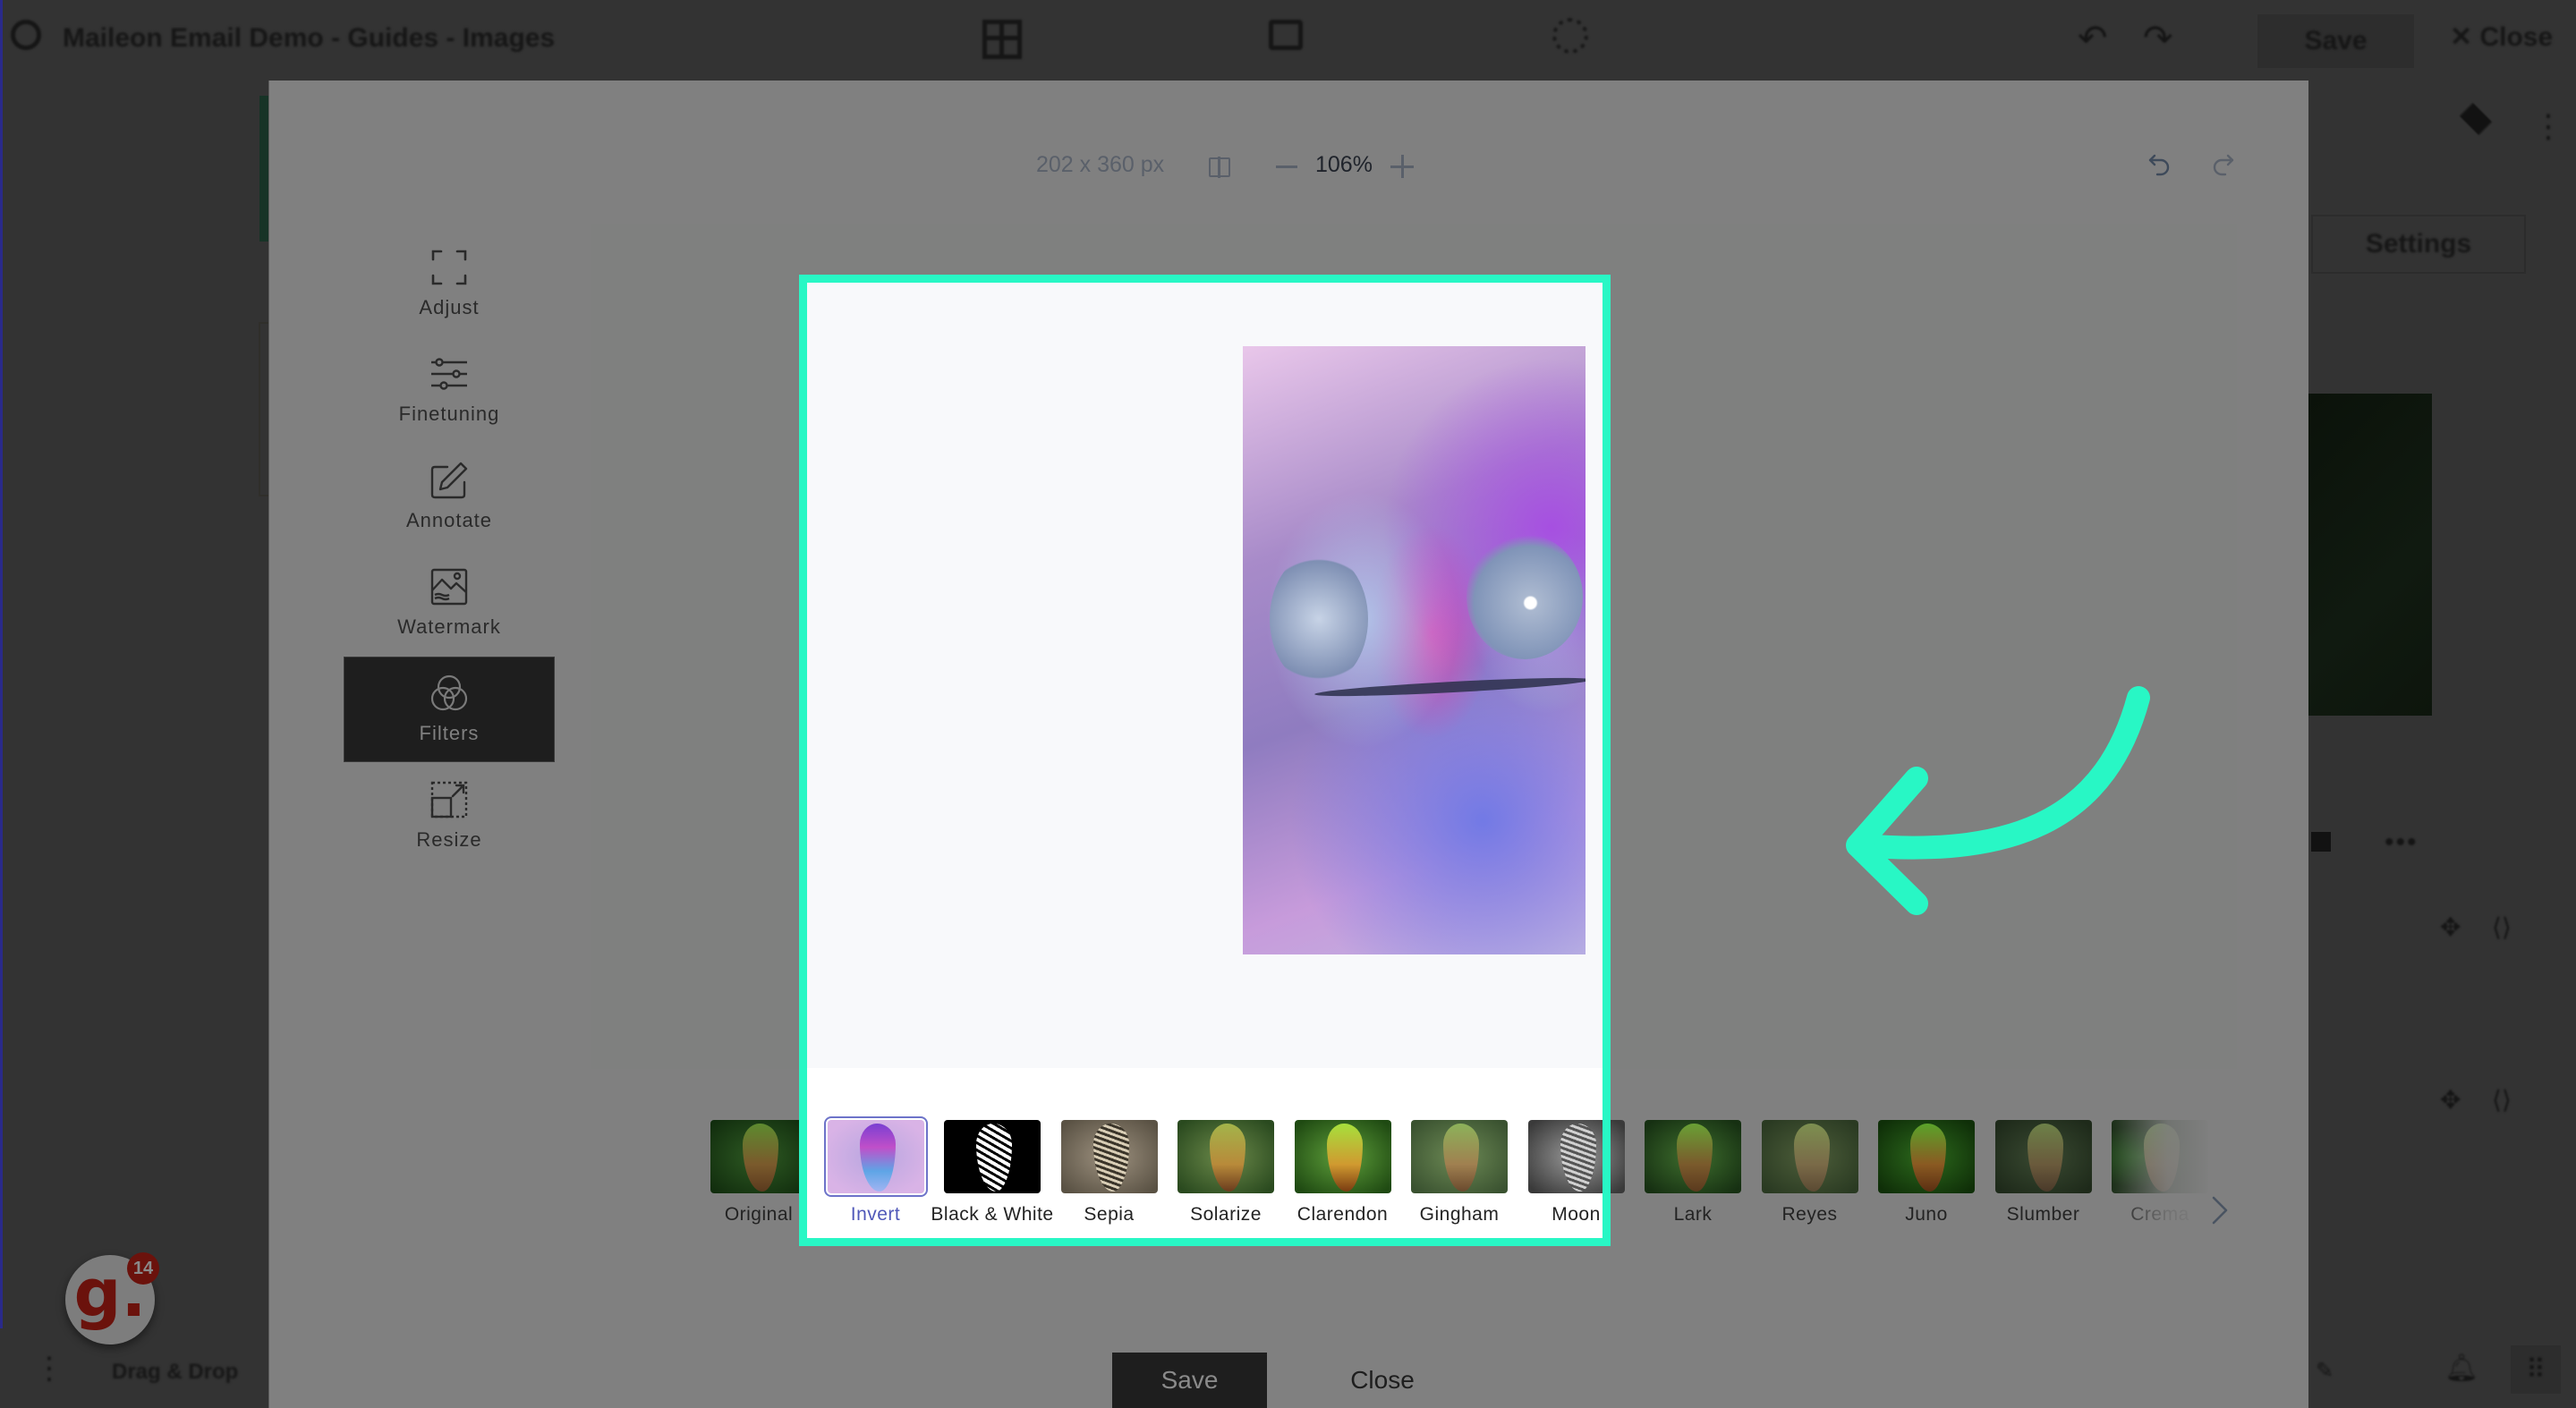  I want to click on tool-finetuning: Finetuning, so click(449, 390).